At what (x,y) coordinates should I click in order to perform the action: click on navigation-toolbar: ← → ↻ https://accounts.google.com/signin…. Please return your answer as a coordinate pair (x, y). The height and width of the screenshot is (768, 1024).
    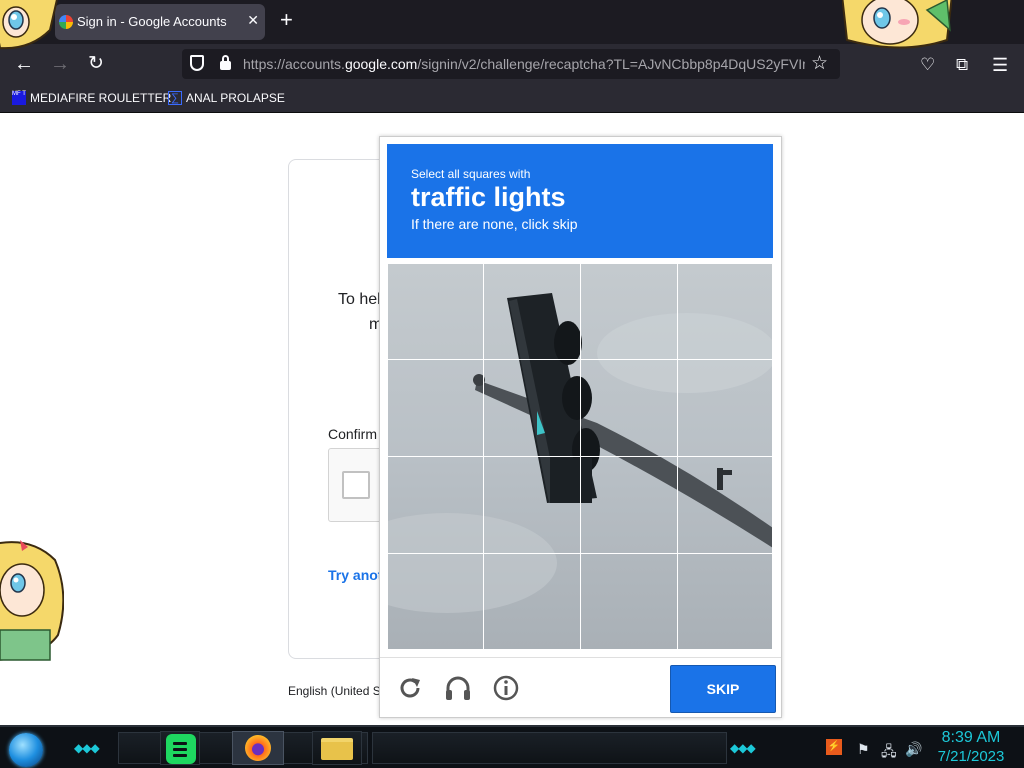
    Looking at the image, I should click on (512, 64).